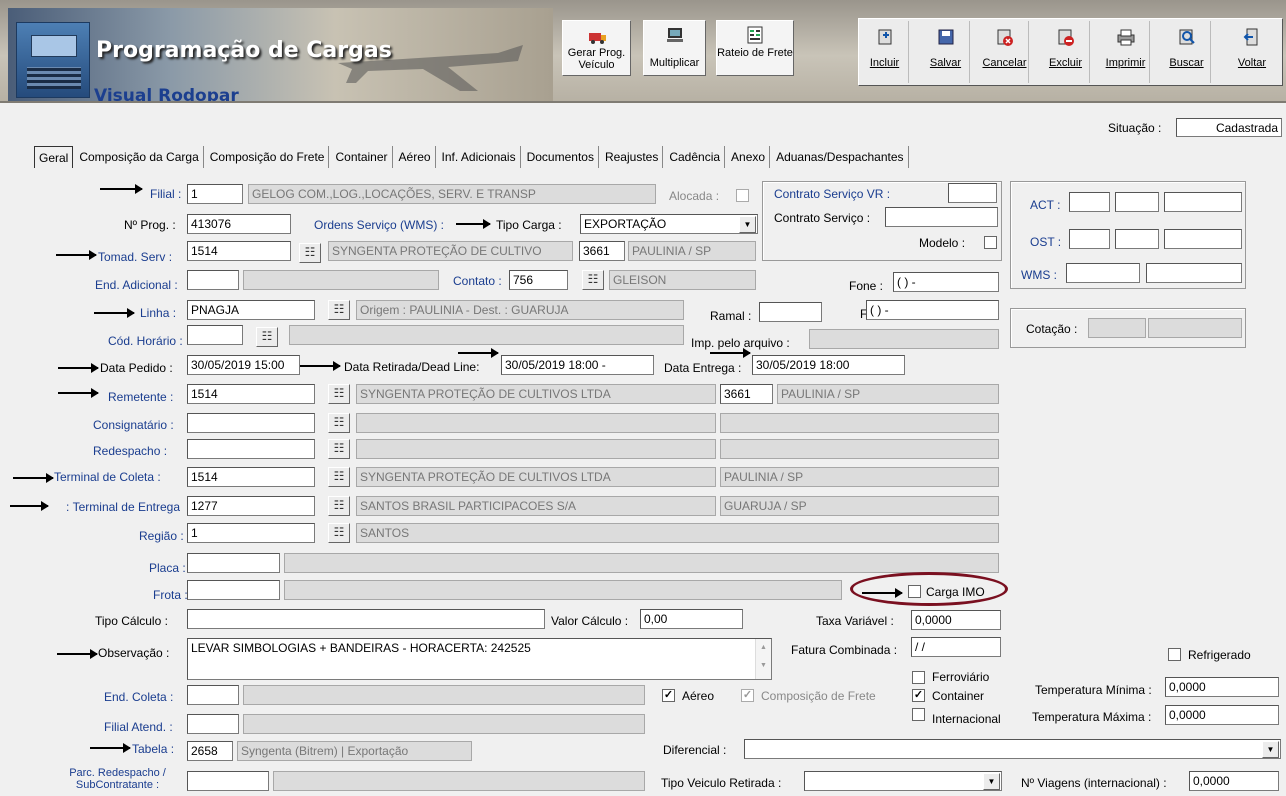  I want to click on buscar-button: Buscar, so click(1187, 52).